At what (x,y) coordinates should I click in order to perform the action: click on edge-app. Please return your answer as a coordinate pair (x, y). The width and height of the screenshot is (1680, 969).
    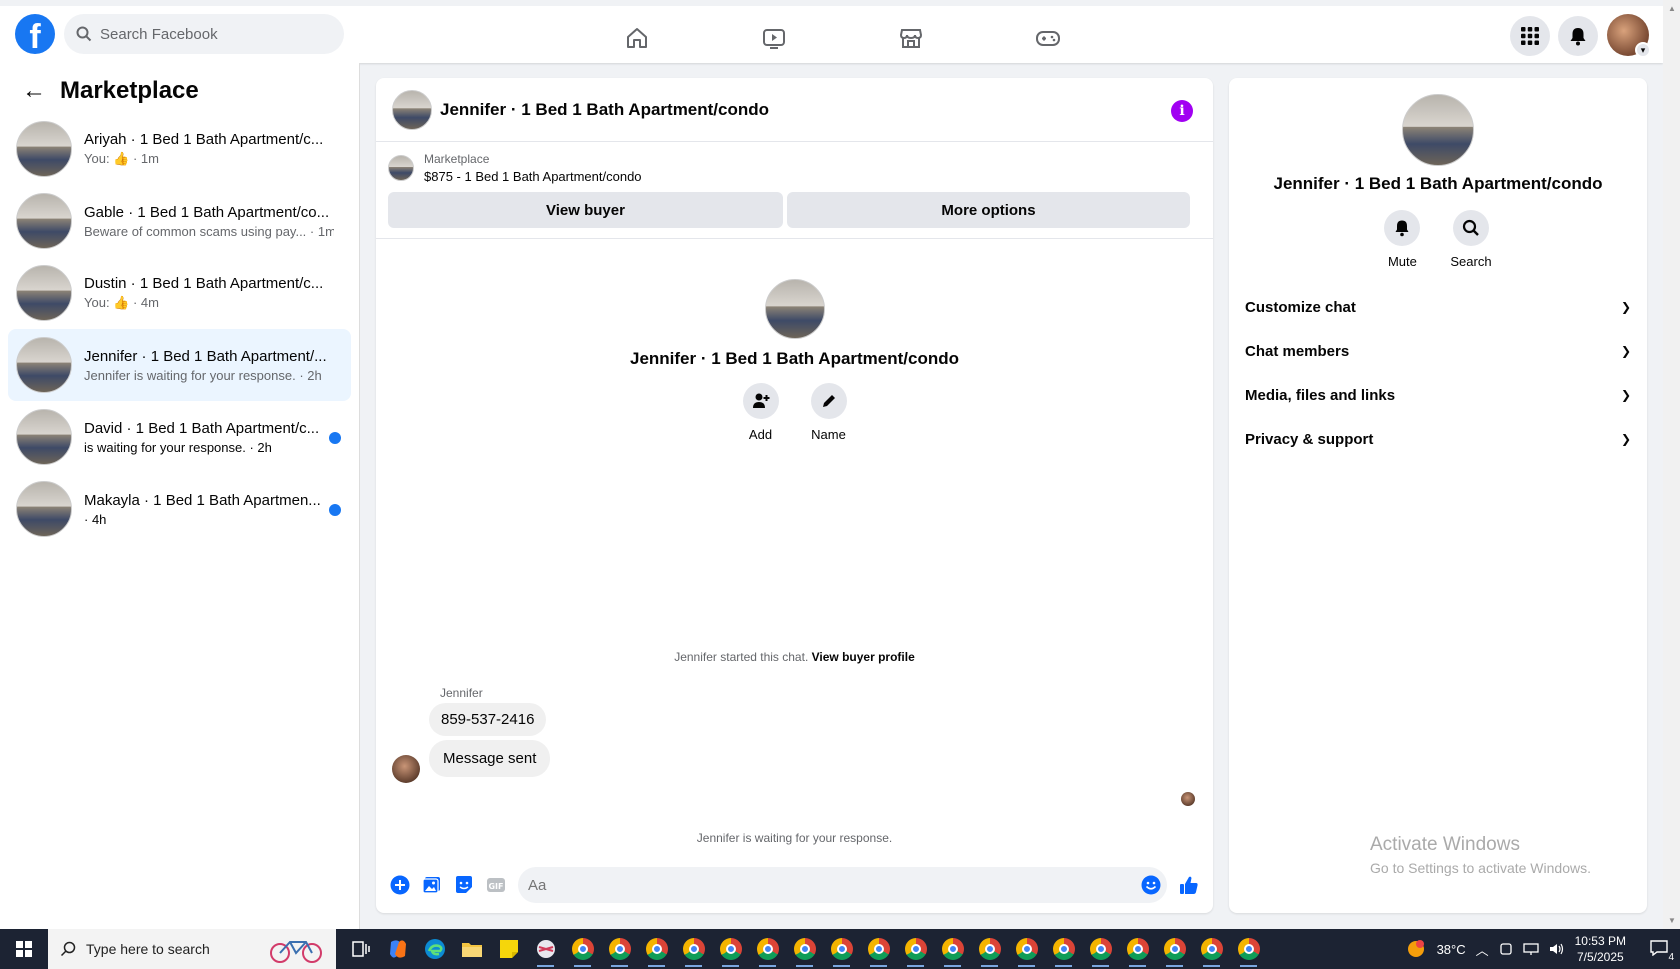
    Looking at the image, I should click on (434, 949).